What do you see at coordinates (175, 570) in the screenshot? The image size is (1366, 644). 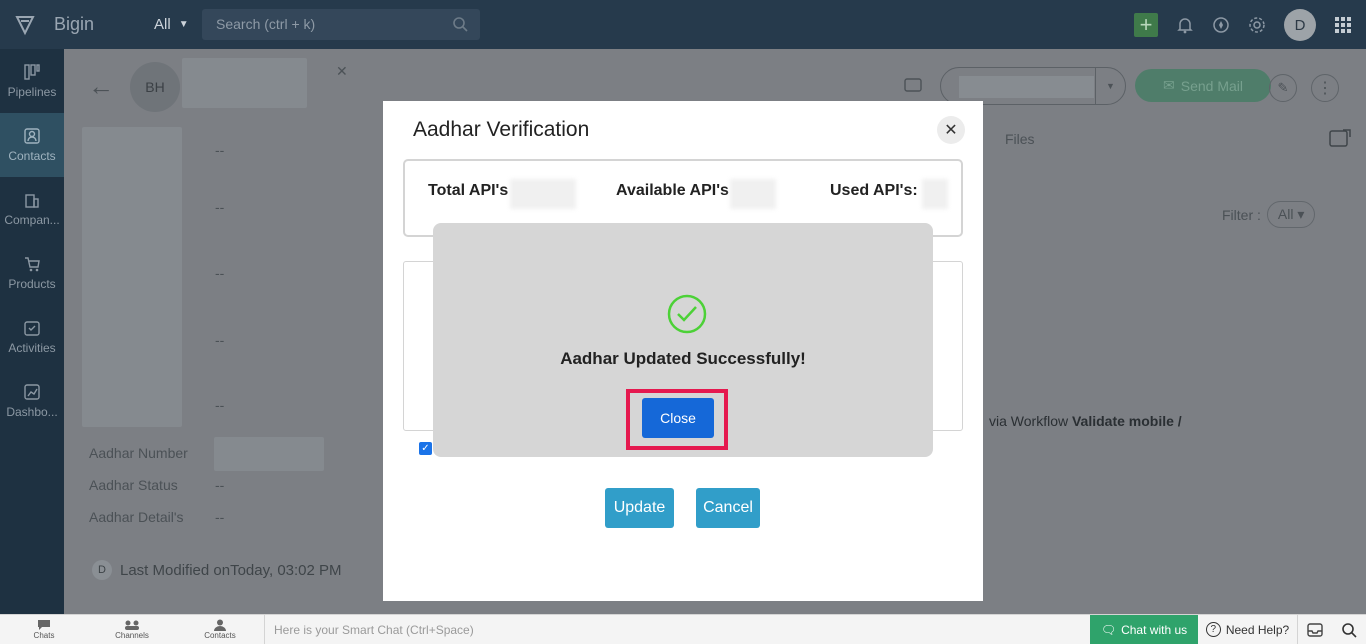 I see `last-modified-prefix: Last Modified on` at bounding box center [175, 570].